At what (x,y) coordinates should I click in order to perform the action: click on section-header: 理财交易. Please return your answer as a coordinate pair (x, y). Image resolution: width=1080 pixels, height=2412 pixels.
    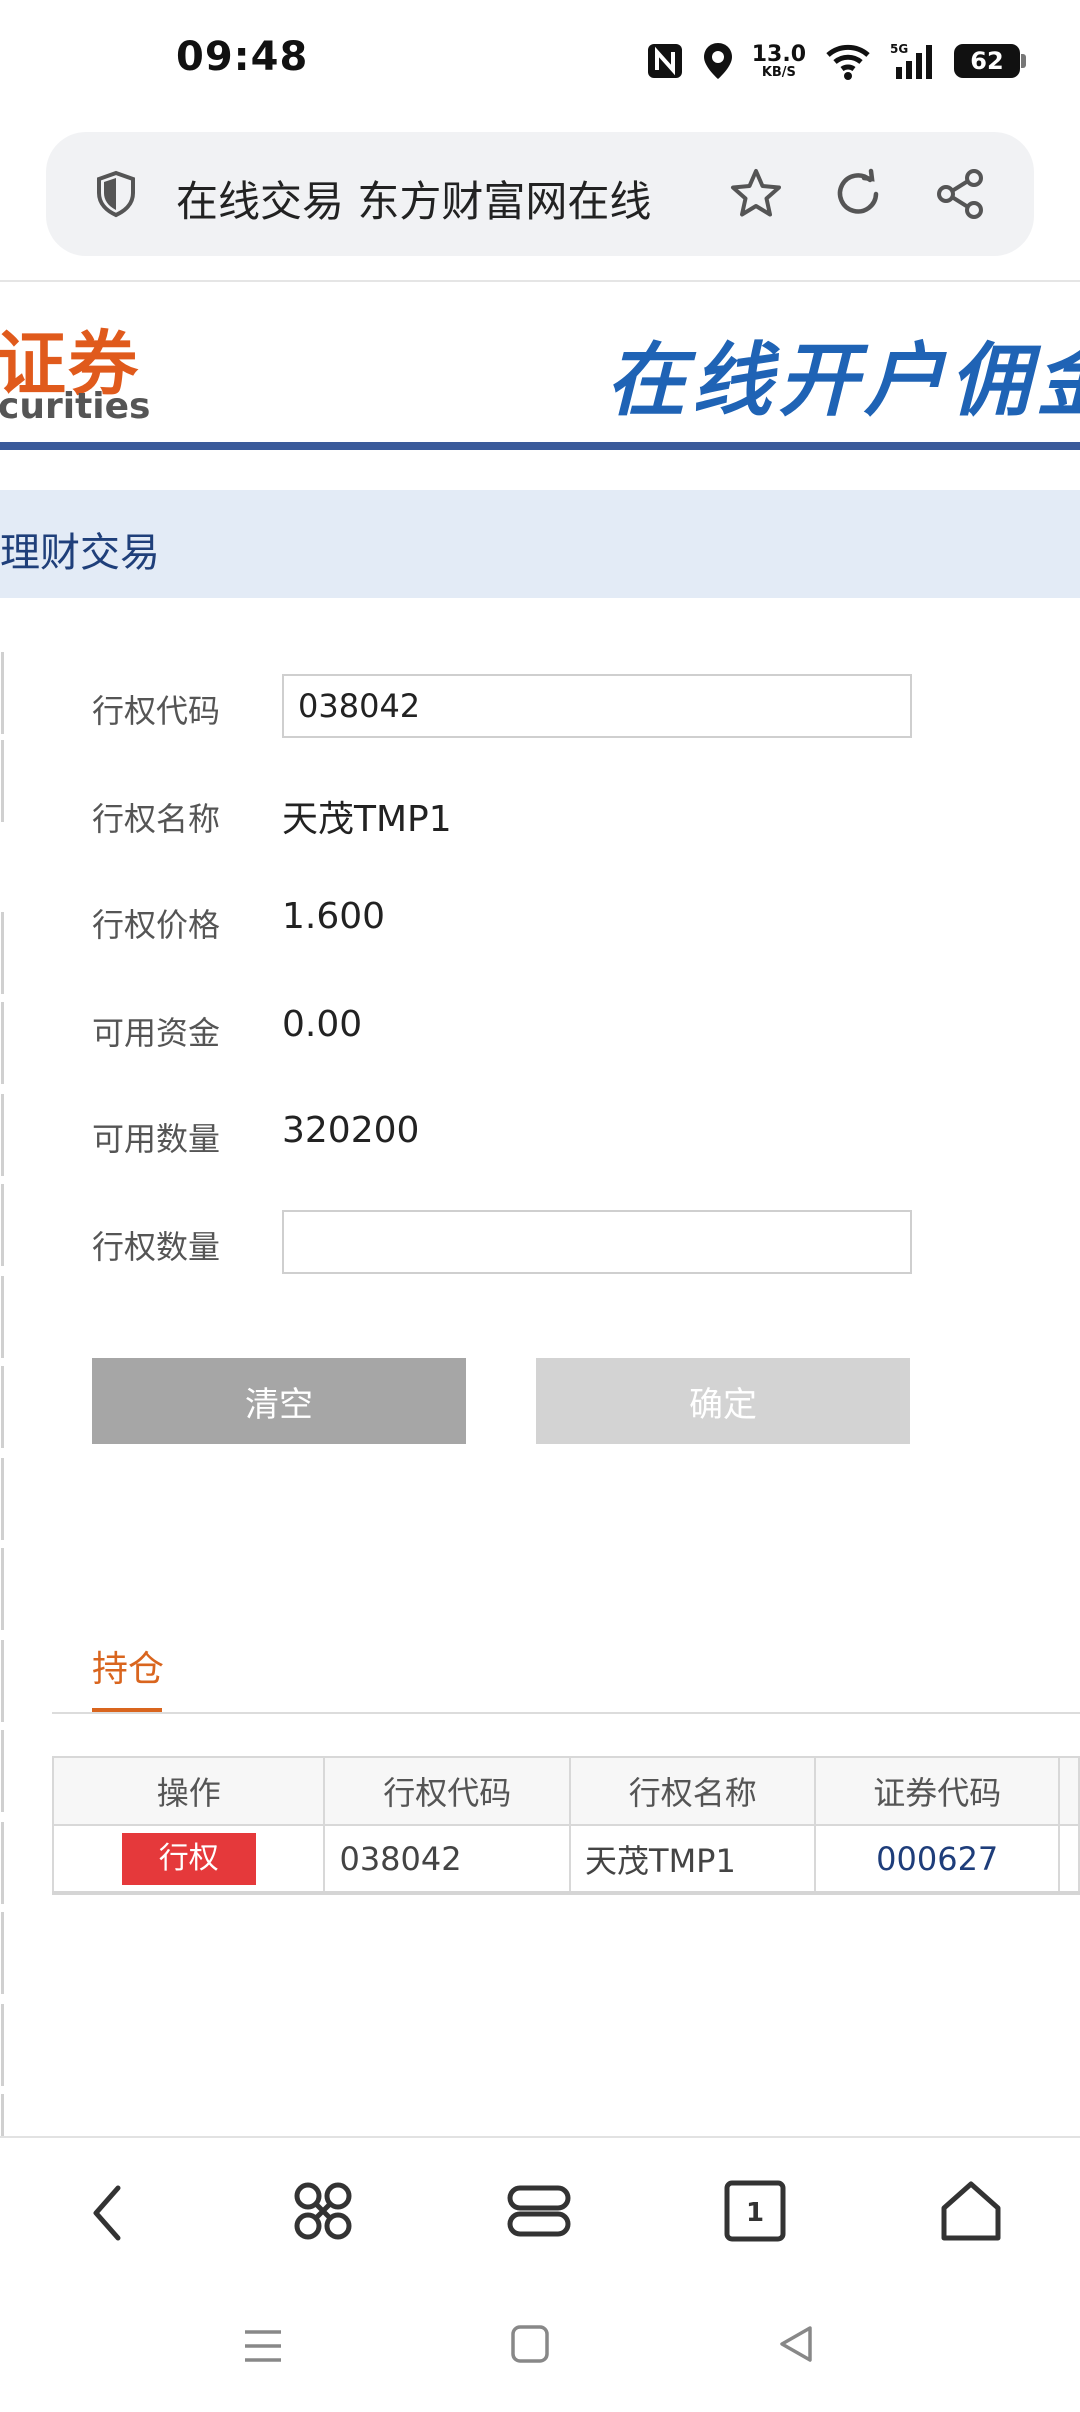
    Looking at the image, I should click on (540, 544).